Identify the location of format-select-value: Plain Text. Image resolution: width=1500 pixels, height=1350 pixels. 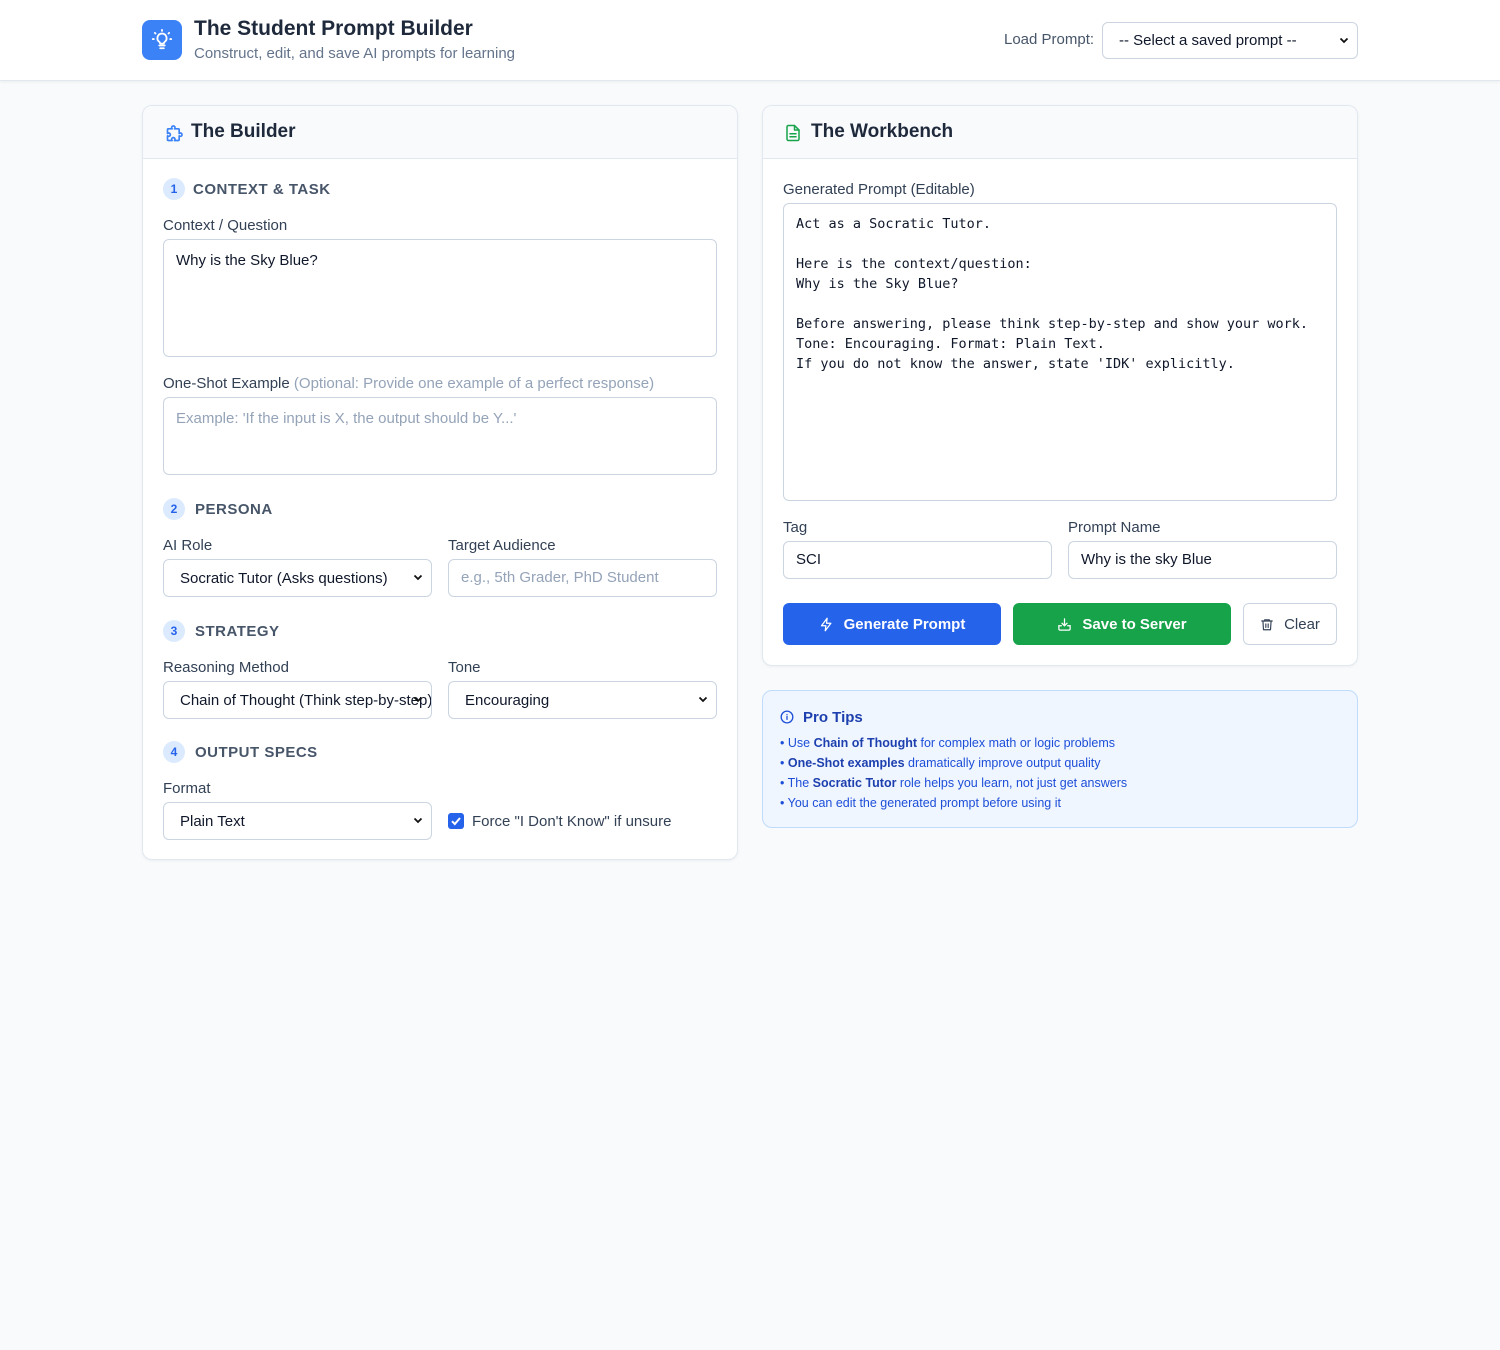
(212, 821).